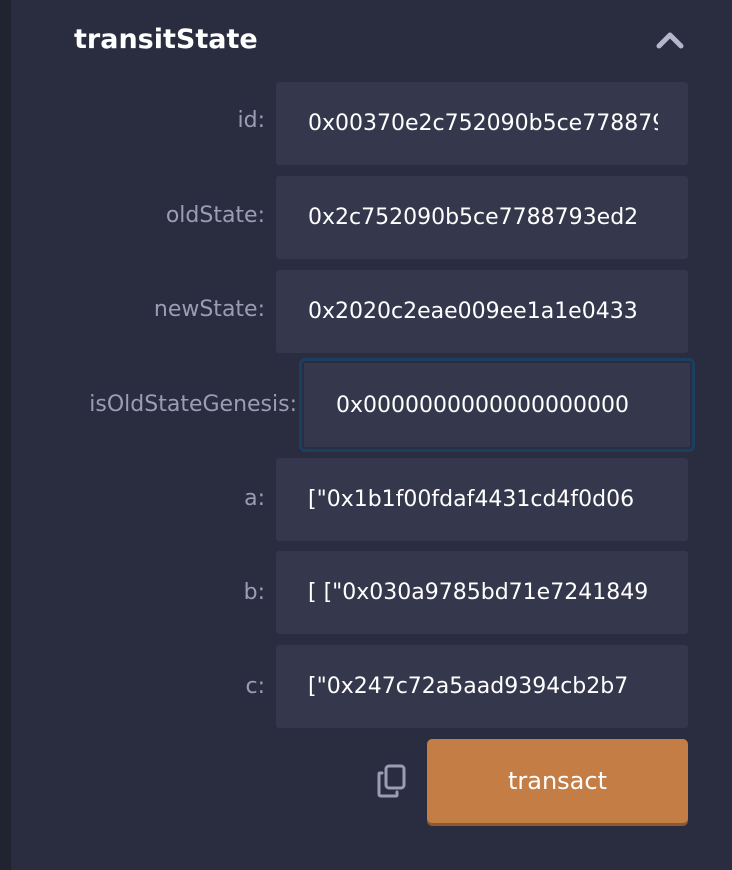 The height and width of the screenshot is (870, 732). I want to click on b-input, so click(482, 592).